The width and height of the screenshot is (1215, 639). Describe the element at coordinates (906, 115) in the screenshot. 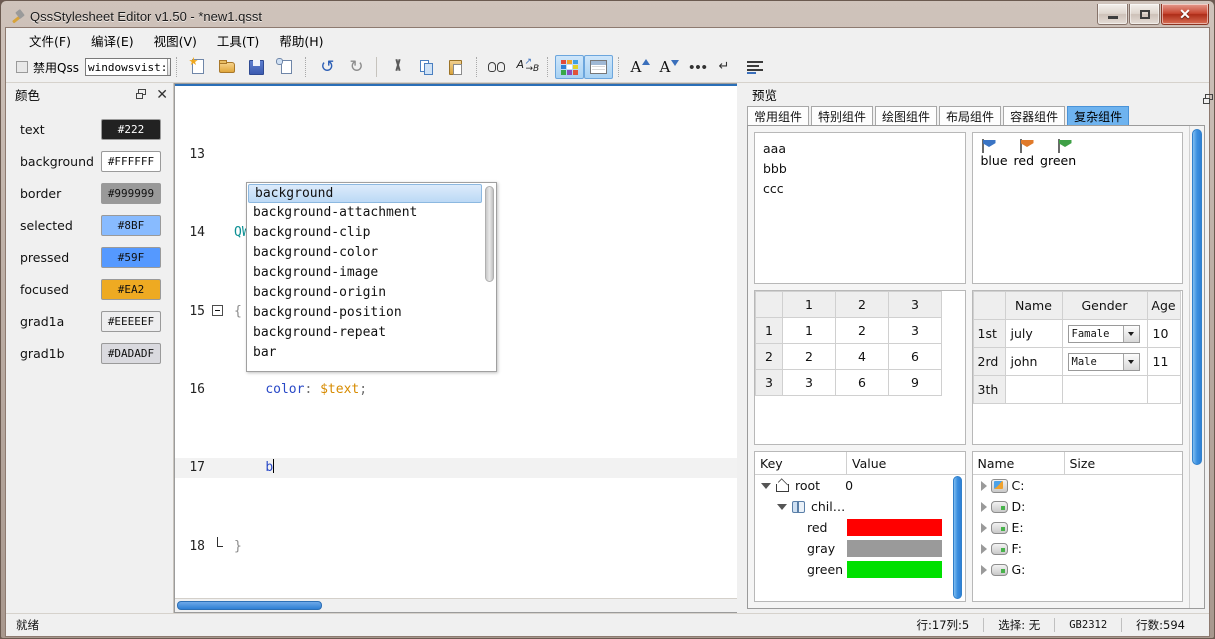

I see `tab-drawing-widgets: 绘图组件` at that location.